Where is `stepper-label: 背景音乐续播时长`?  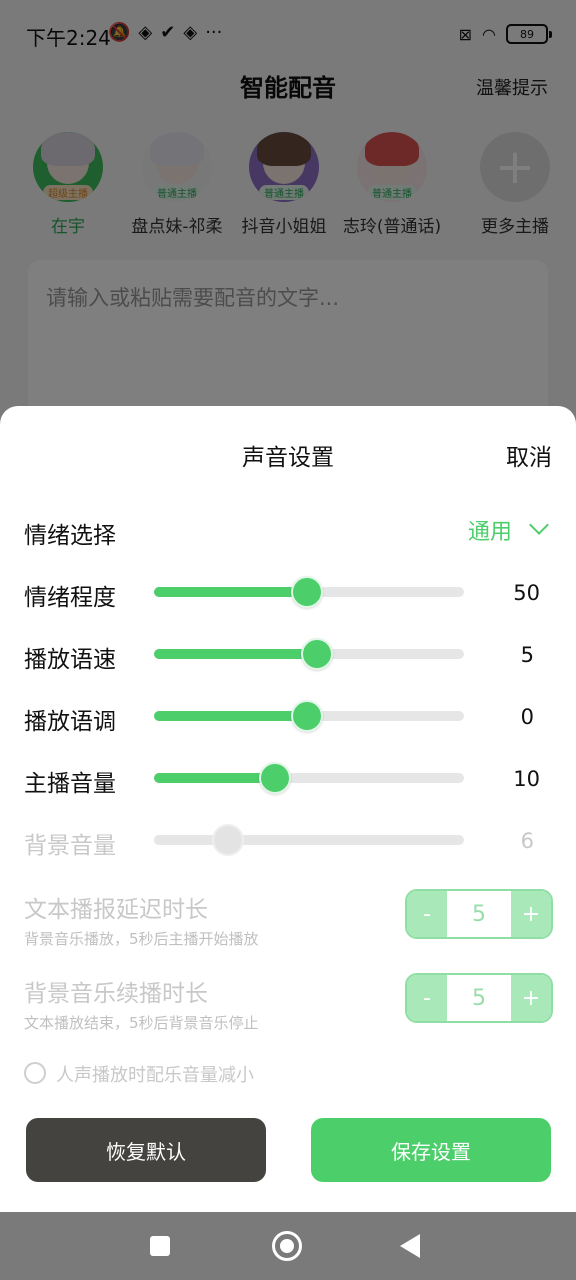 stepper-label: 背景音乐续播时长 is located at coordinates (116, 994).